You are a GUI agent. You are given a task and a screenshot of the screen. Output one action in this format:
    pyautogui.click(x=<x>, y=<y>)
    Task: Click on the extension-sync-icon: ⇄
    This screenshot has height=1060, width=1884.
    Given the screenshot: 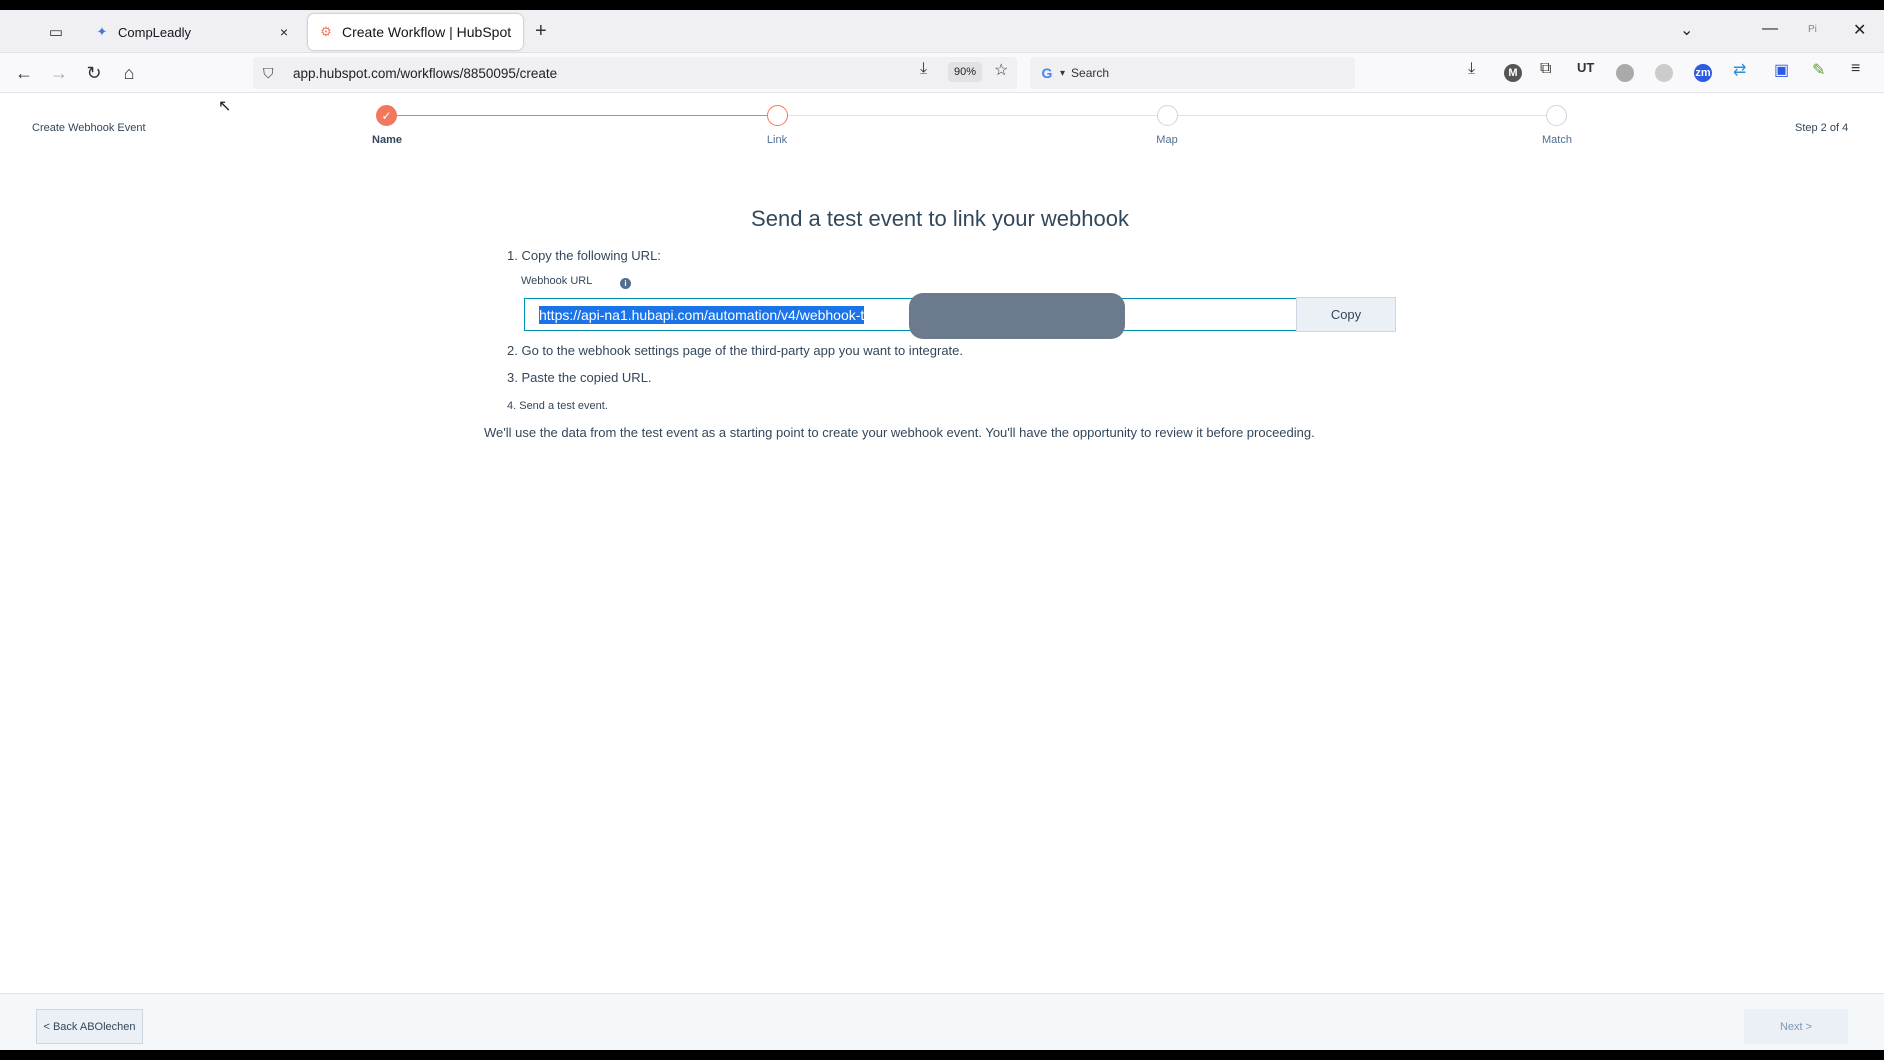 What is the action you would take?
    pyautogui.click(x=1739, y=70)
    